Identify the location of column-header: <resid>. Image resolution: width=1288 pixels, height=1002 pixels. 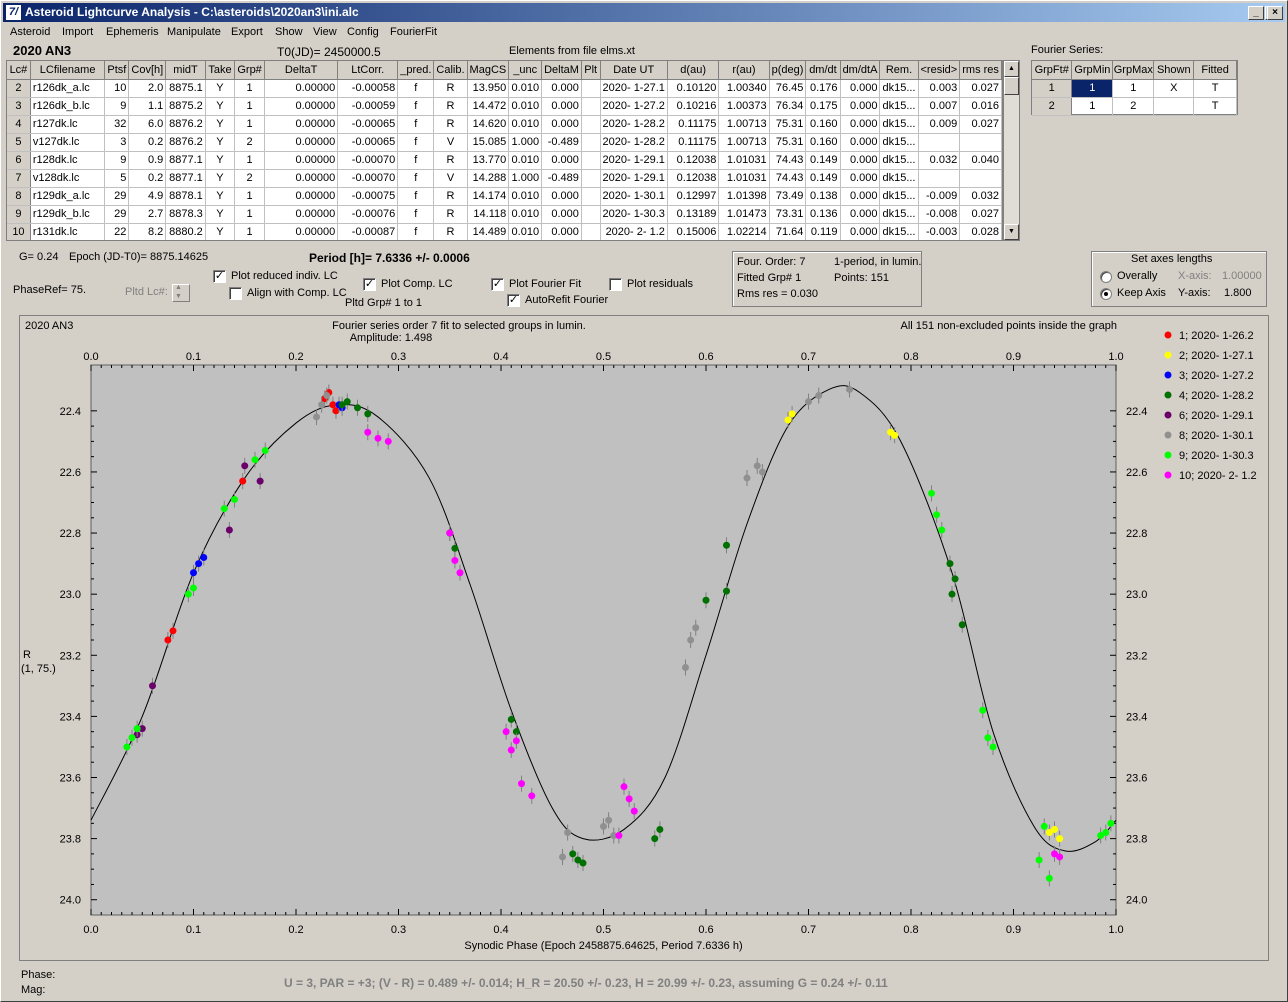
(939, 70).